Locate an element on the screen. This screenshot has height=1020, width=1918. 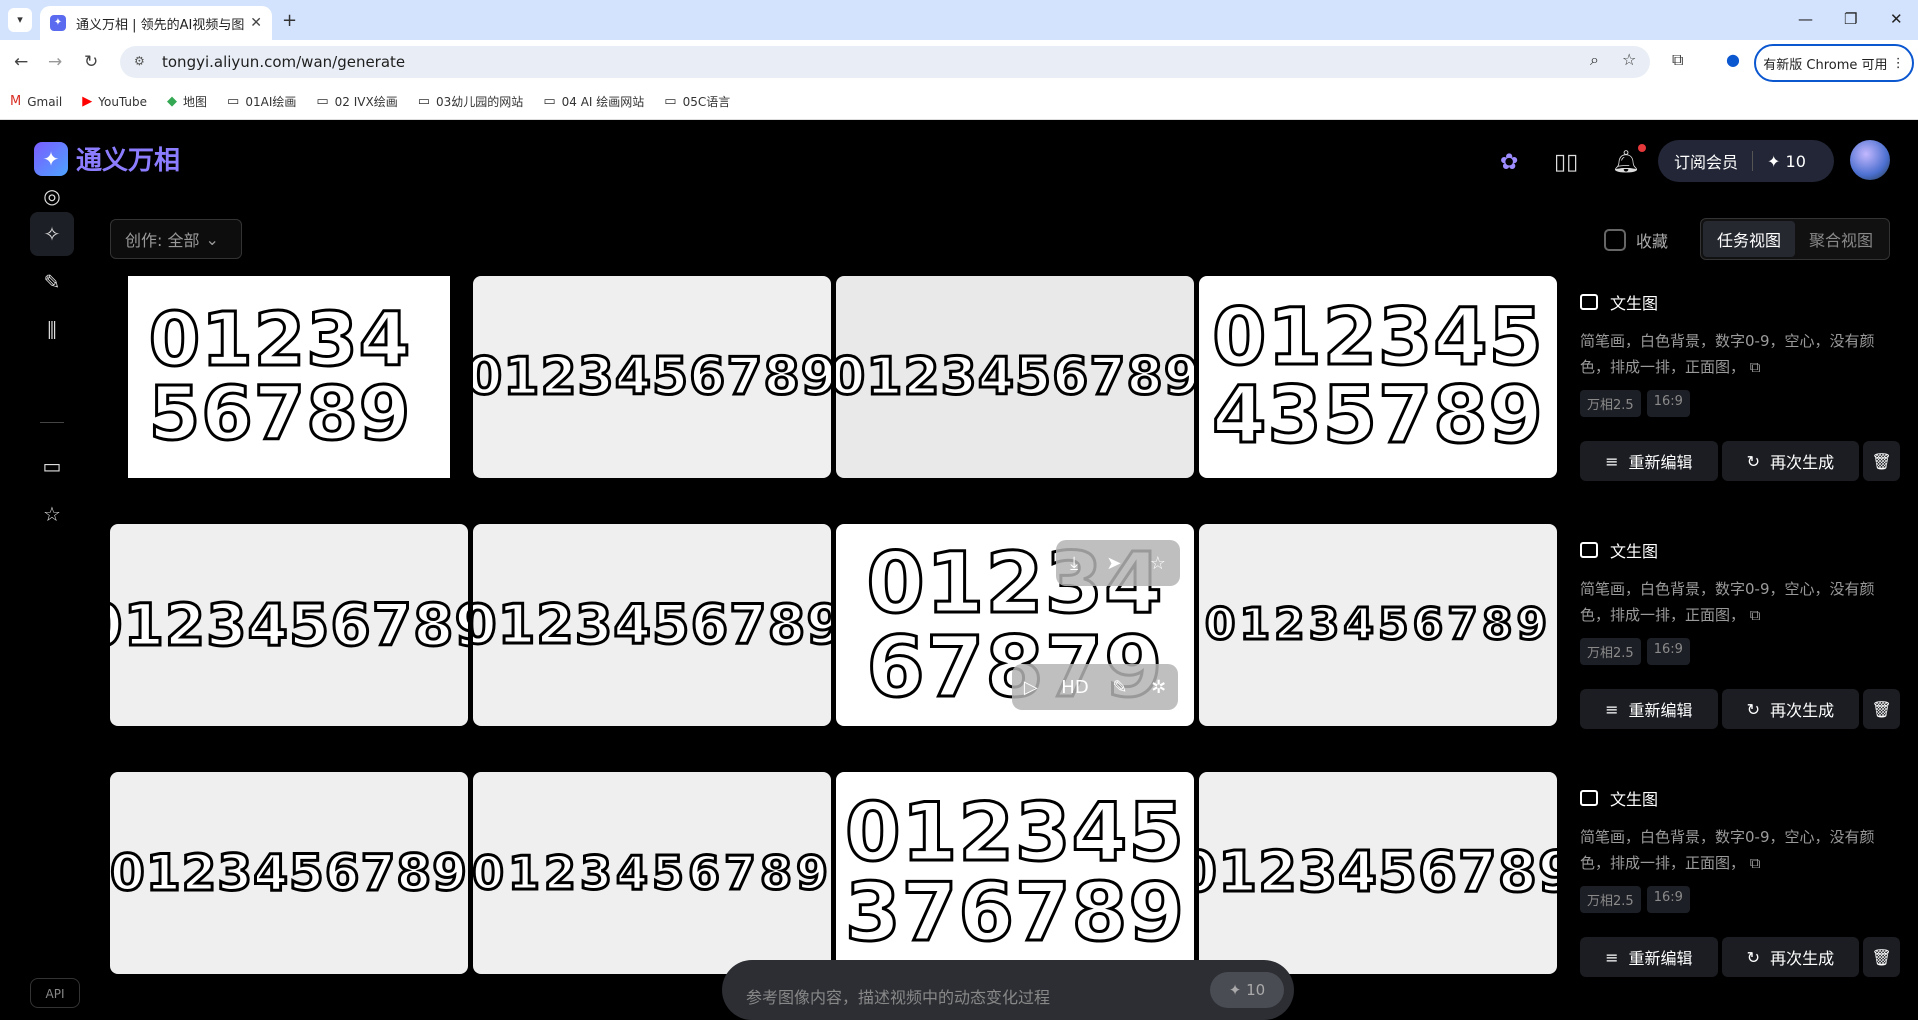
close-tab-icon: ✕ is located at coordinates (256, 23).